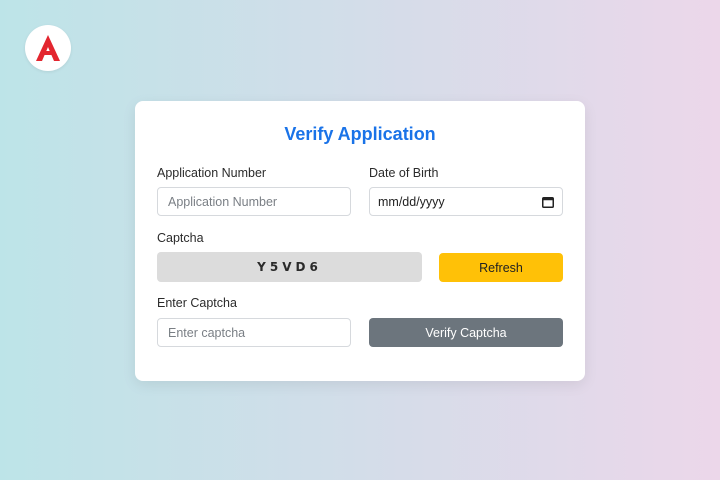  What do you see at coordinates (212, 173) in the screenshot?
I see `application-number-label: Application Number` at bounding box center [212, 173].